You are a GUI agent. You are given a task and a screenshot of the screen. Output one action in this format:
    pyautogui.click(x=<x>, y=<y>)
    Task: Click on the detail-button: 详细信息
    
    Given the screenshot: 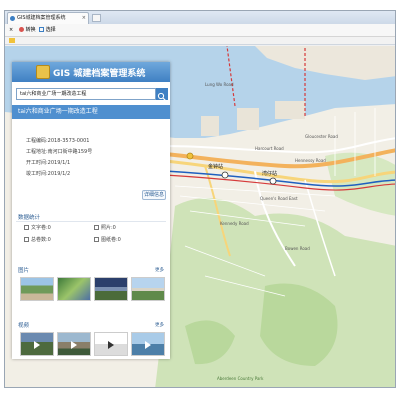 What is the action you would take?
    pyautogui.click(x=154, y=195)
    